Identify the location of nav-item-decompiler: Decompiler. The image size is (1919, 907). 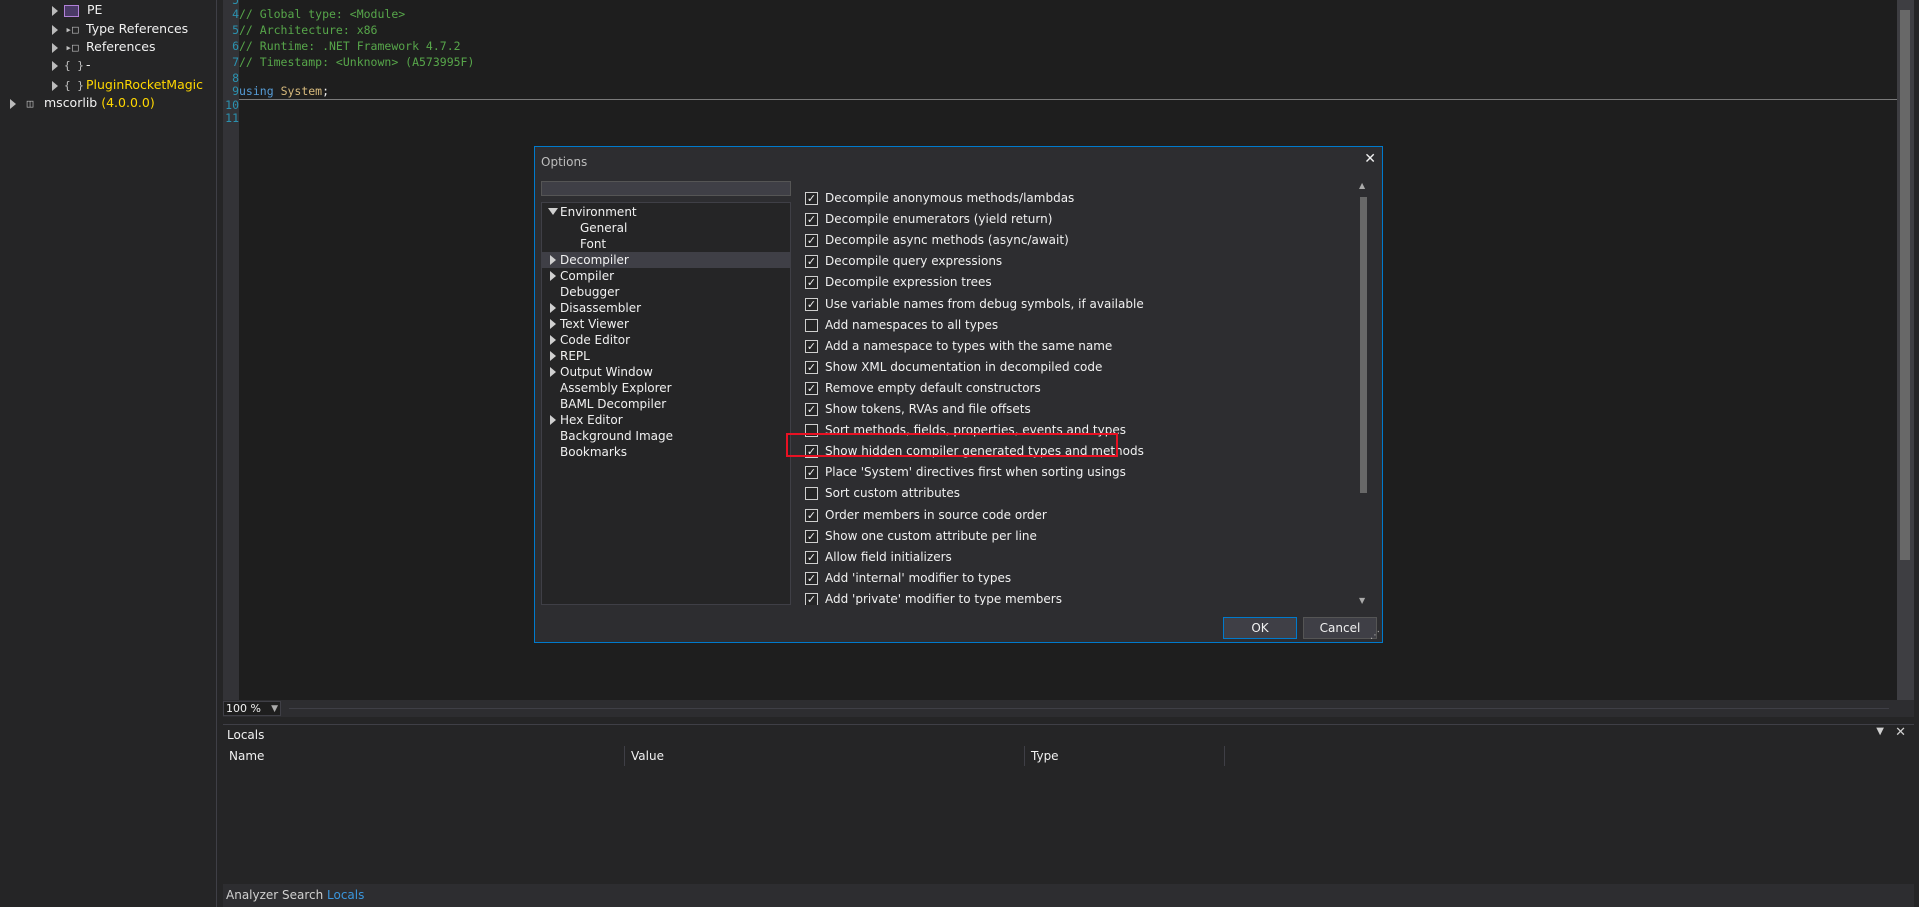
(666, 260).